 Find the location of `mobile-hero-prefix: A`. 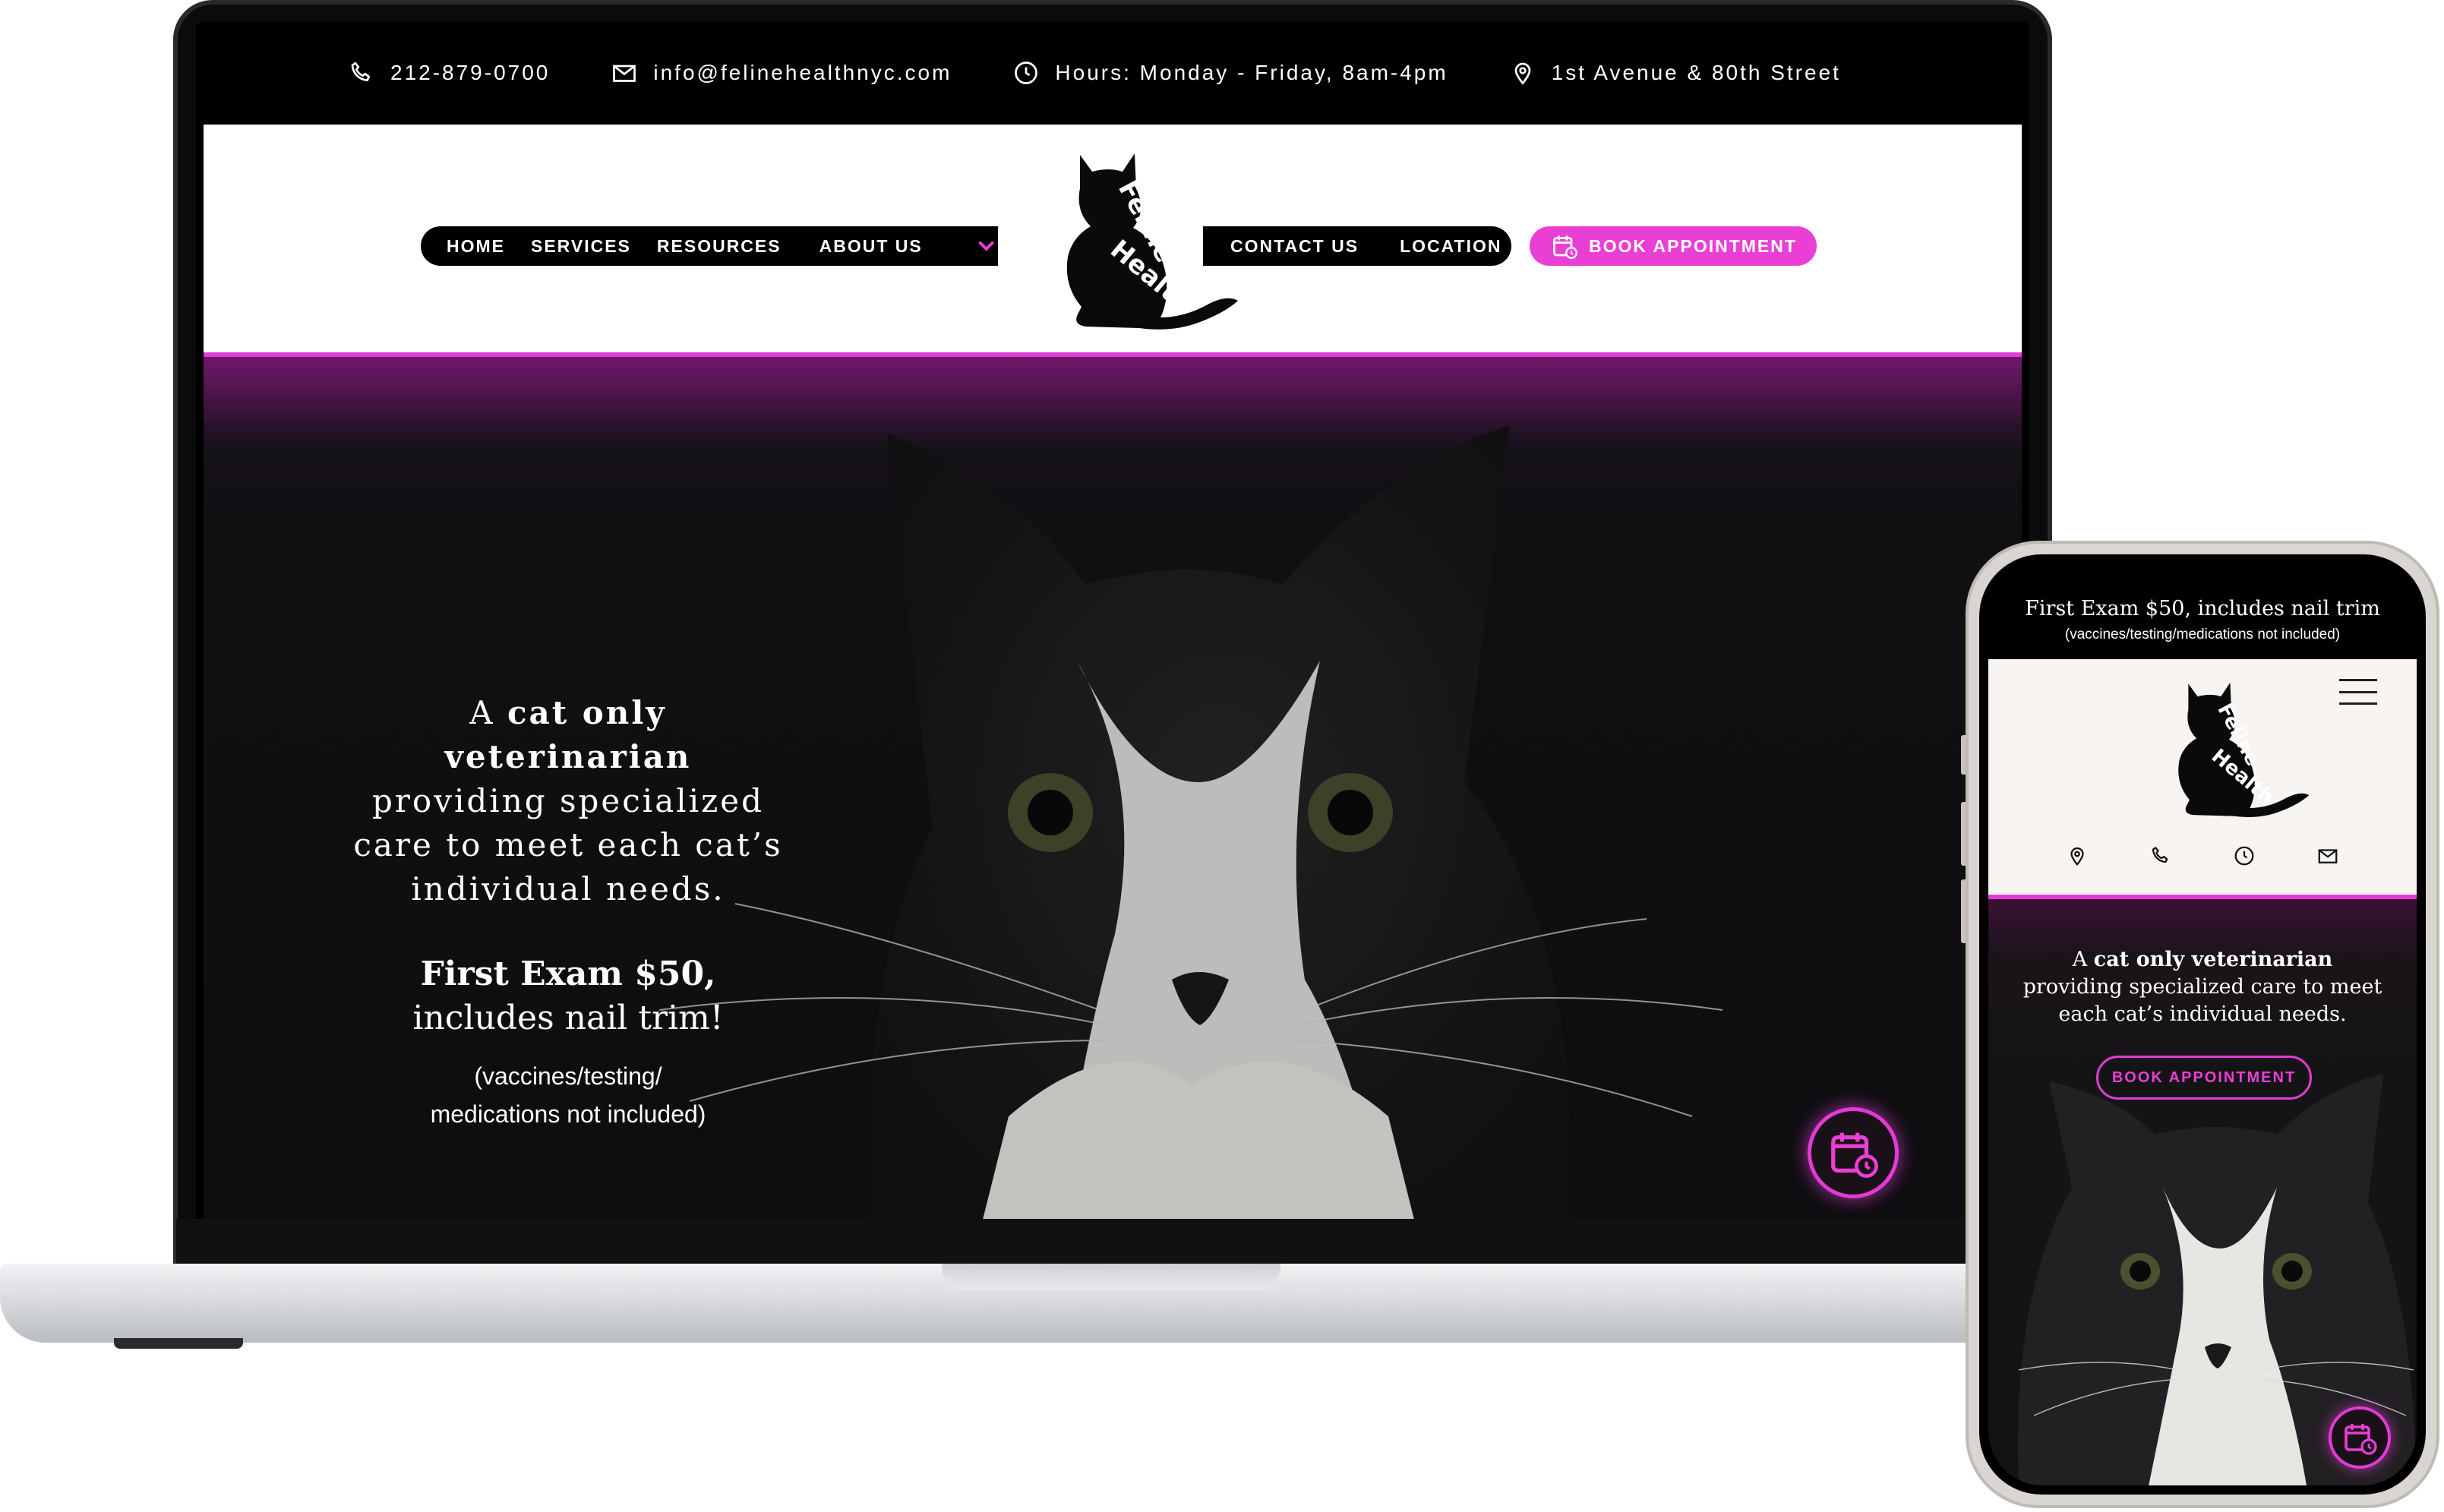

mobile-hero-prefix: A is located at coordinates (2083, 959).